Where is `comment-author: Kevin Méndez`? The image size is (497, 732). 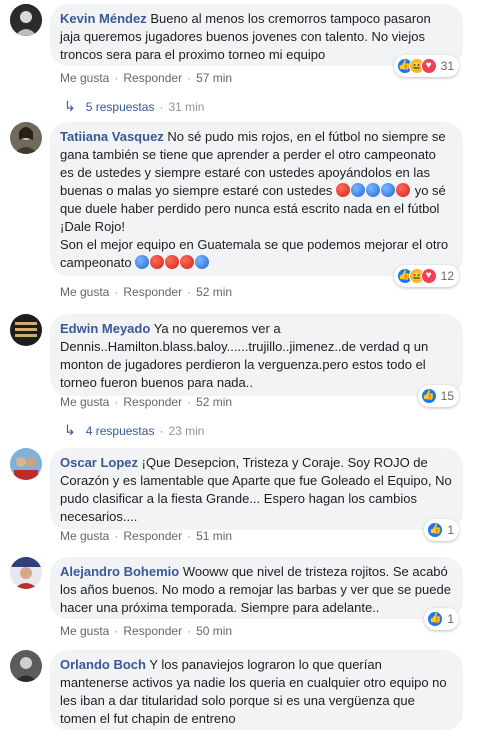 comment-author: Kevin Méndez is located at coordinates (103, 18).